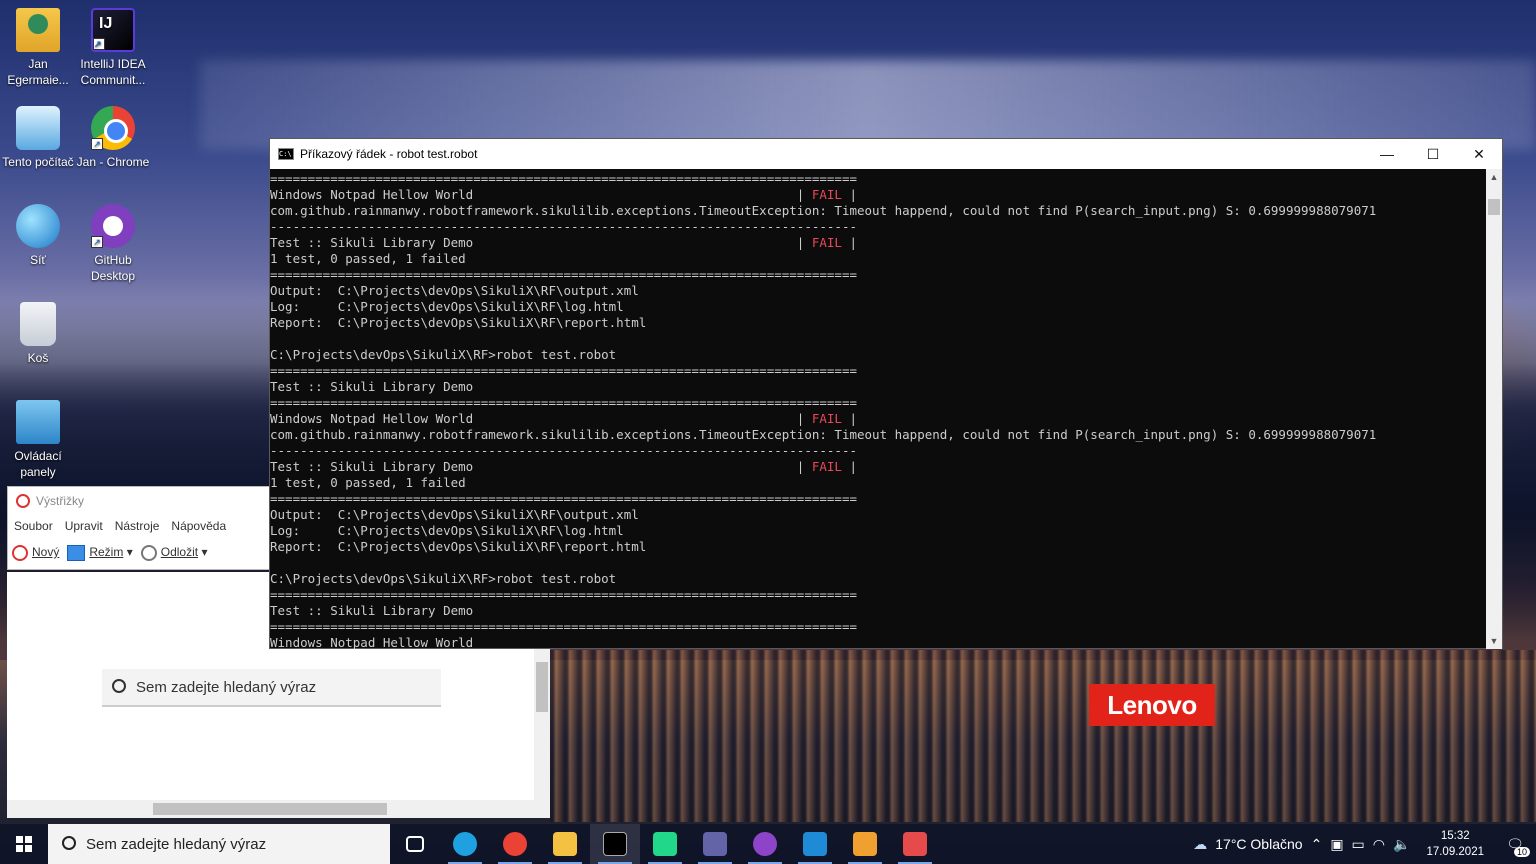 Image resolution: width=1536 pixels, height=864 pixels. I want to click on taskbar-search-input: Sem zadejte hledaný výraz, so click(219, 844).